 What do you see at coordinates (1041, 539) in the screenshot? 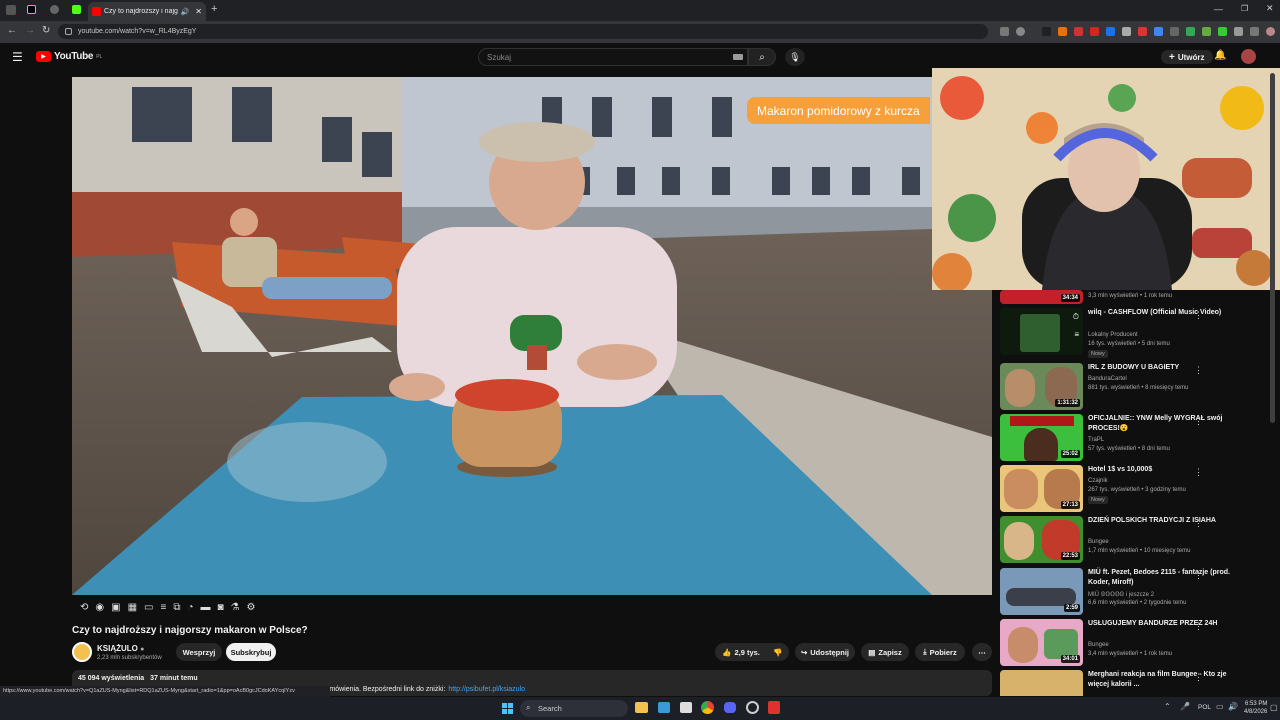
I see `video-thumbnail: 22:53` at bounding box center [1041, 539].